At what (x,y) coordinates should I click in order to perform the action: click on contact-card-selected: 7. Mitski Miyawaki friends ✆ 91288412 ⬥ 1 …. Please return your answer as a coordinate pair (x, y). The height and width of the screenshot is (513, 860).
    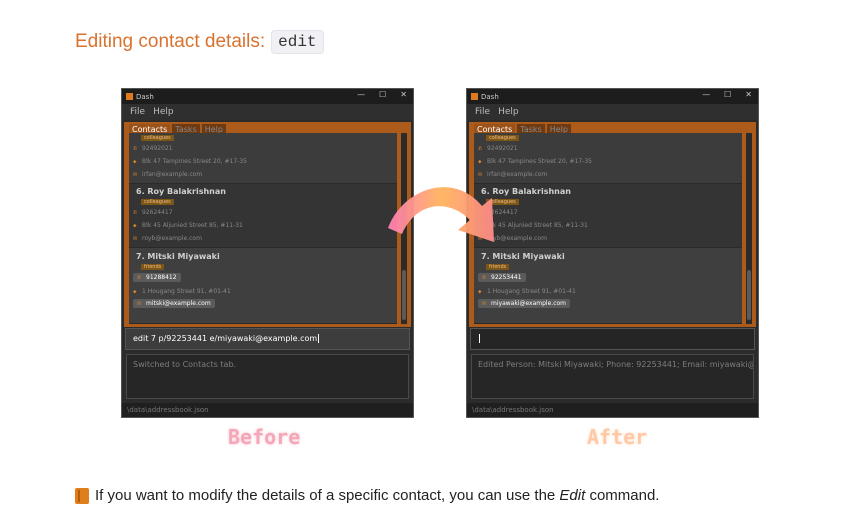
    Looking at the image, I should click on (263, 286).